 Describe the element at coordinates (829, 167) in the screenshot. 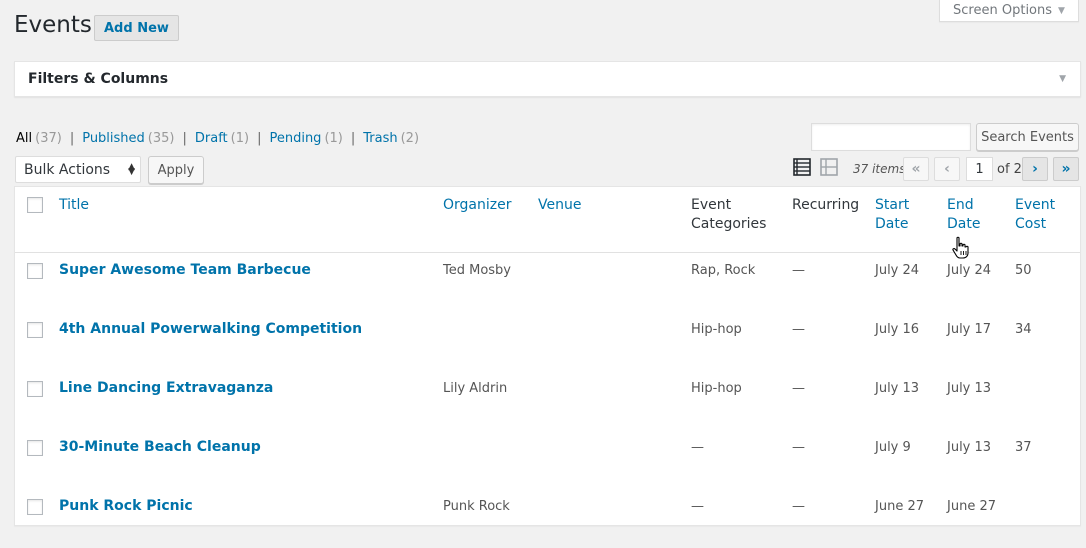

I see `excerpt-view-icon` at that location.